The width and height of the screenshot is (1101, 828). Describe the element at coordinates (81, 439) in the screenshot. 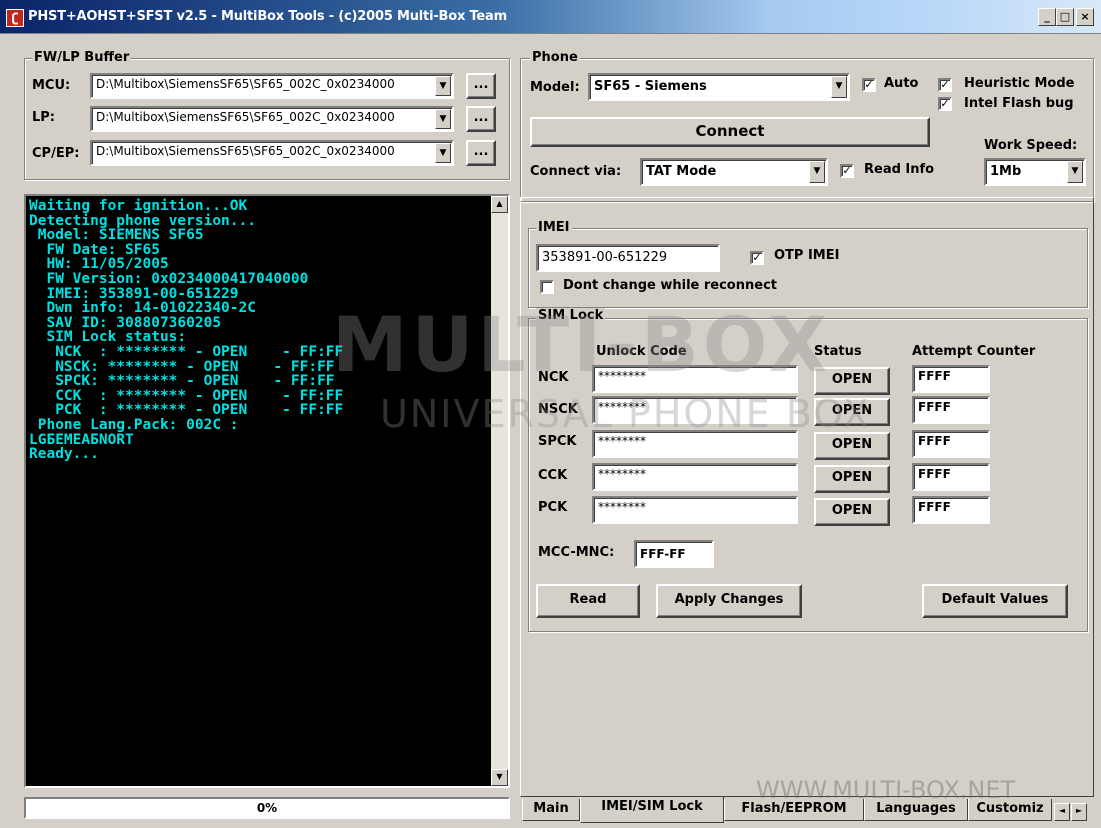

I see `log-line: LGБEMEAБNORT` at that location.